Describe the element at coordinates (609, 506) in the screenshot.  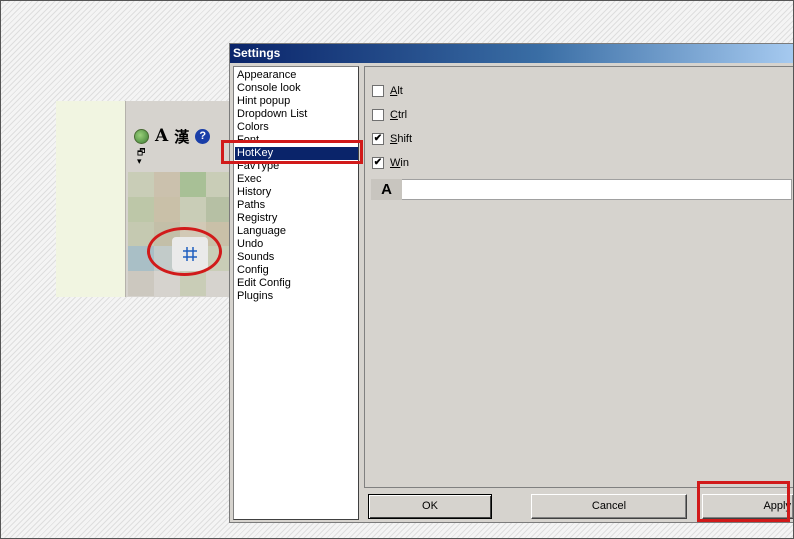
I see `cancel-button: Cancel` at that location.